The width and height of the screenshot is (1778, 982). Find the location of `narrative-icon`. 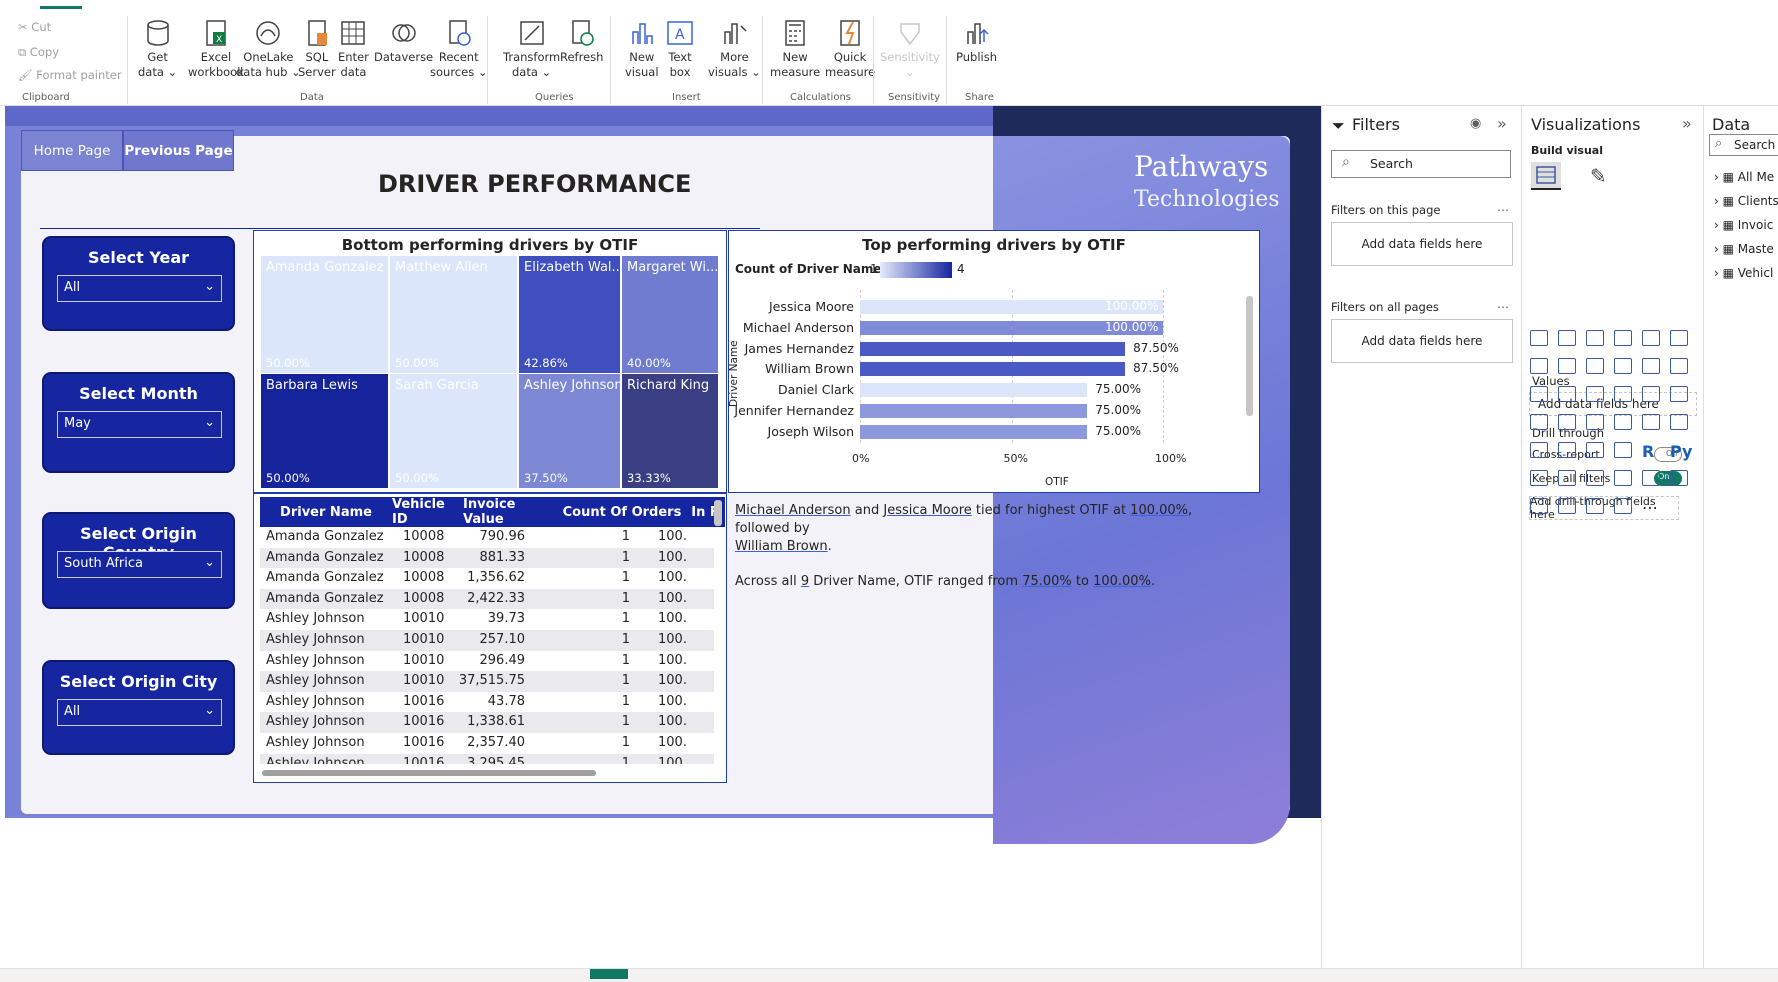

narrative-icon is located at coordinates (1623, 478).